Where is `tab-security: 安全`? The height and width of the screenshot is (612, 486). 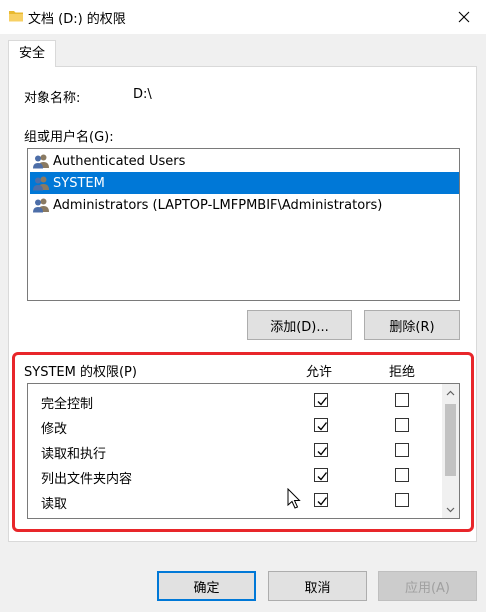 tab-security: 安全 is located at coordinates (32, 53).